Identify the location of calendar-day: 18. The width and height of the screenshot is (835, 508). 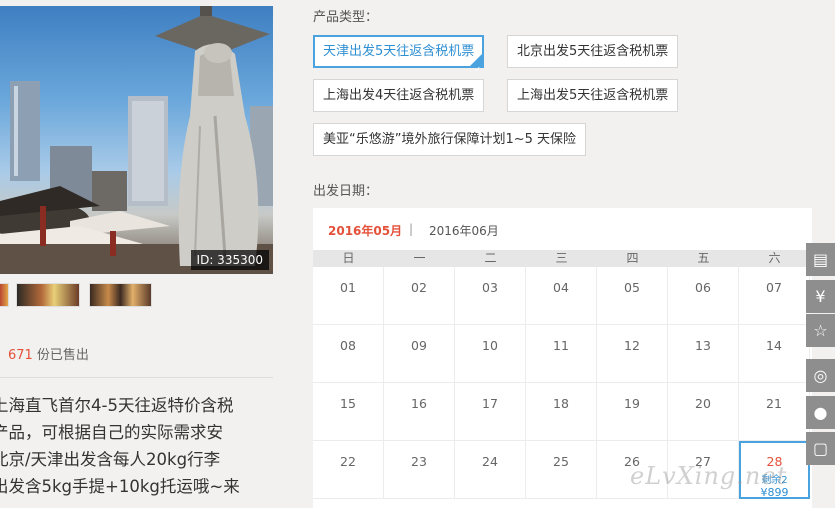
(561, 412).